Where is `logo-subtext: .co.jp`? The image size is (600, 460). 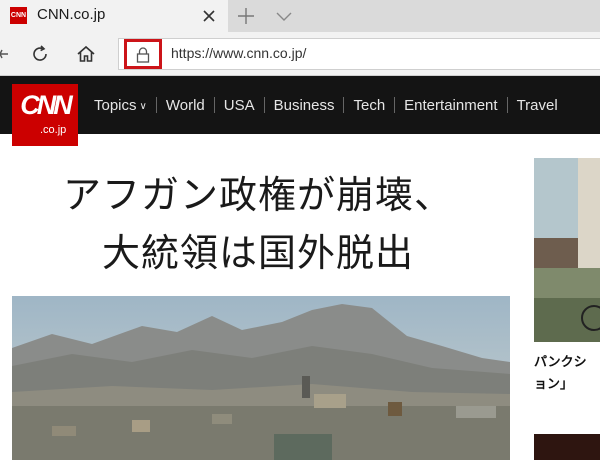
logo-subtext: .co.jp is located at coordinates (53, 130).